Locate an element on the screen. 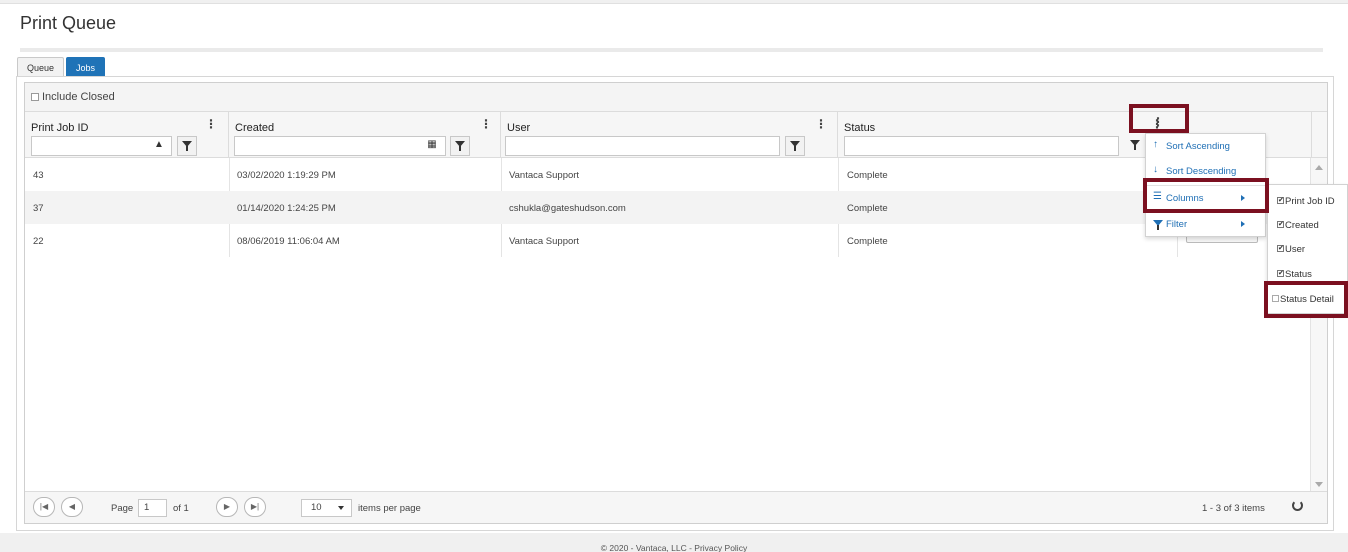 The image size is (1348, 552). include-closed-label: Include Closed is located at coordinates (78, 97).